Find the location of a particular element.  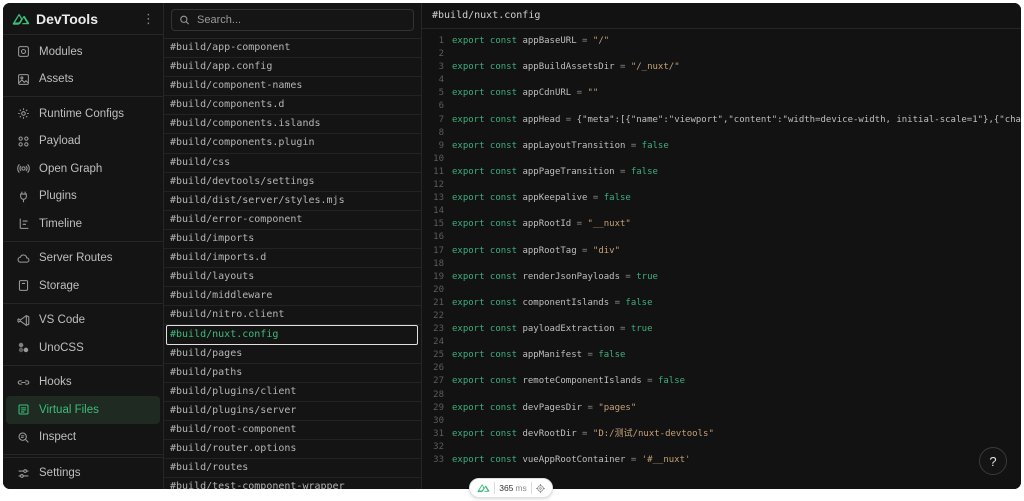

sidebar-item-label: Settings is located at coordinates (60, 473).